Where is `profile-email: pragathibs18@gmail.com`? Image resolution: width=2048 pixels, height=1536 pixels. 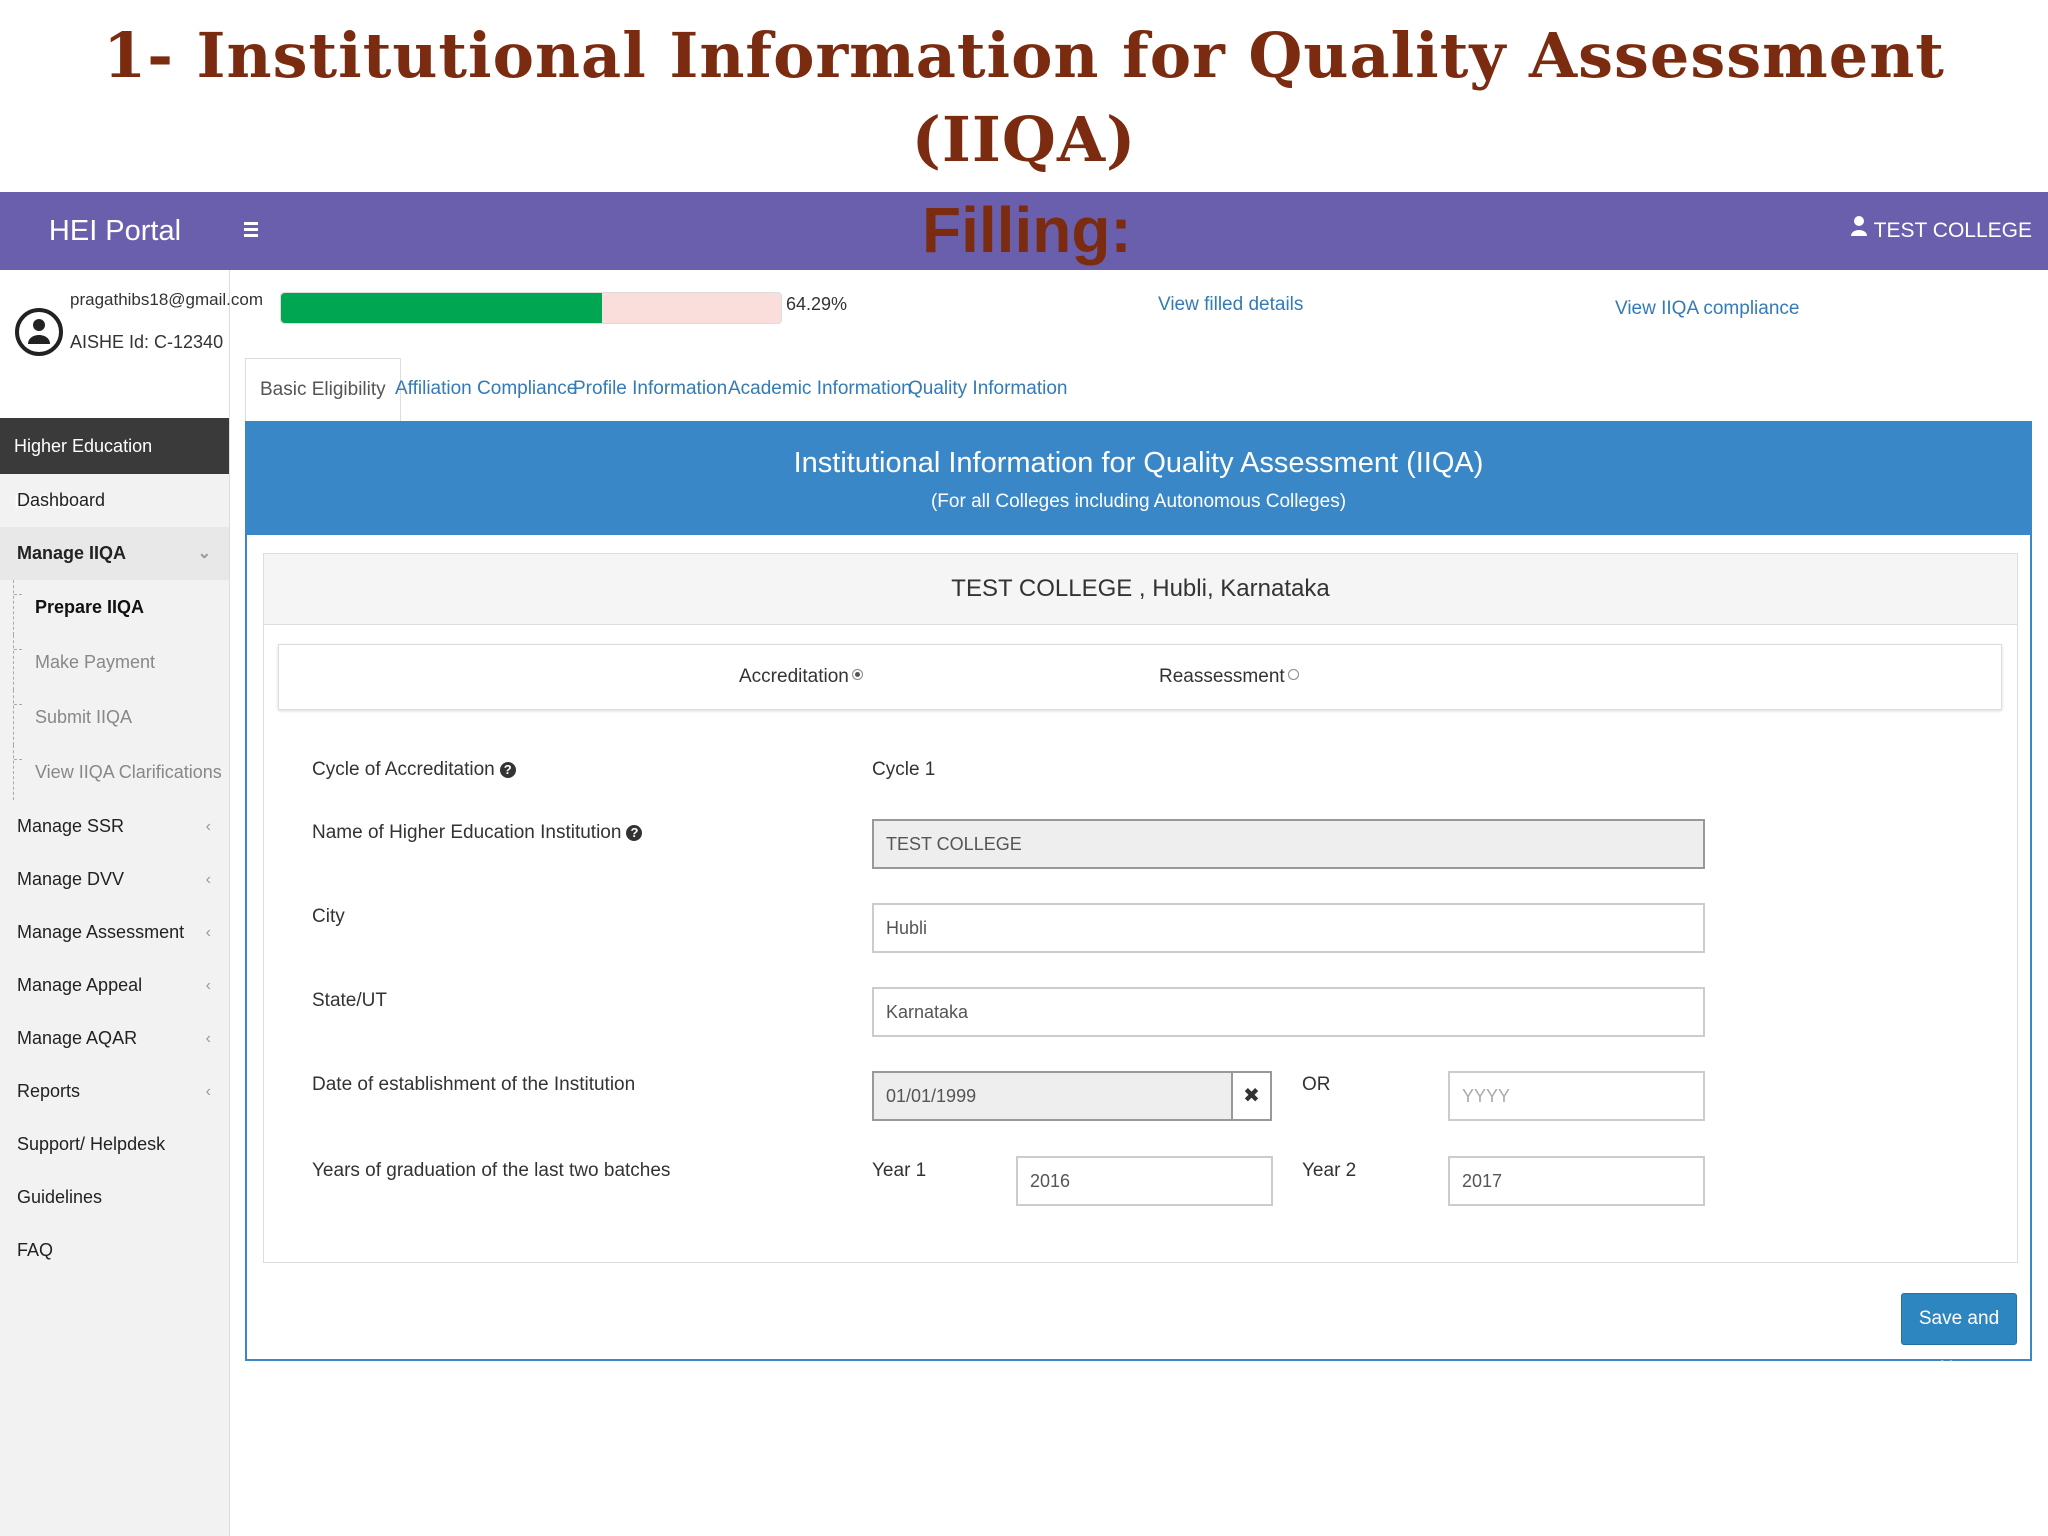
profile-email: pragathibs18@gmail.com is located at coordinates (167, 299).